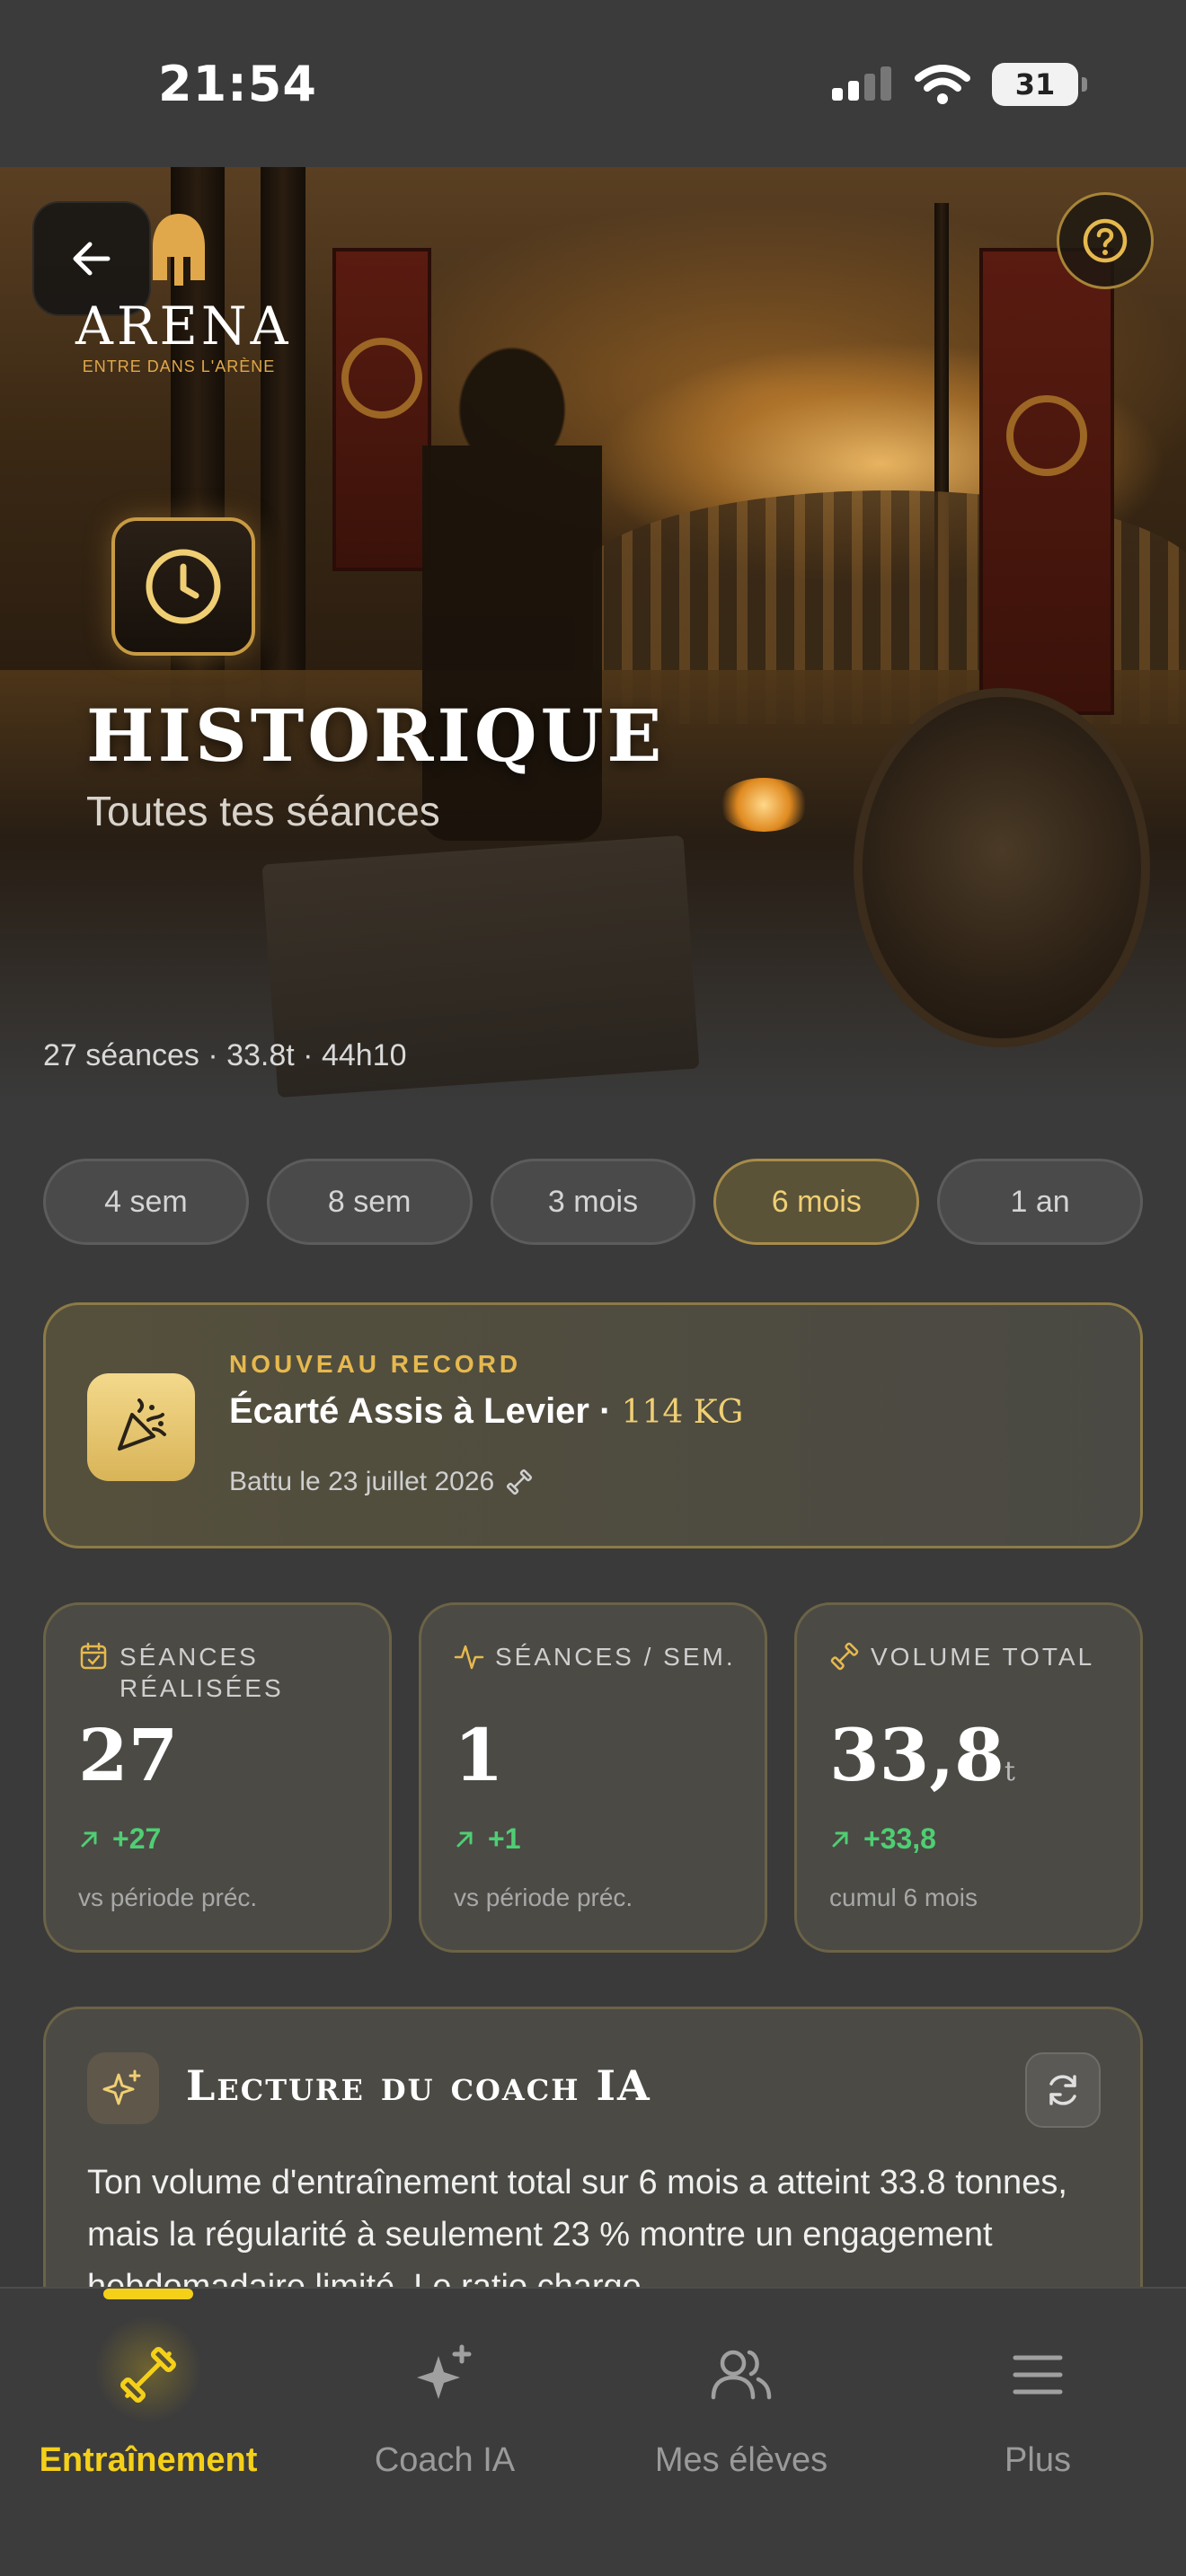 This screenshot has height=2576, width=1186. Describe the element at coordinates (975, 1656) in the screenshot. I see `stat-label: VOLUME TOTAL` at that location.